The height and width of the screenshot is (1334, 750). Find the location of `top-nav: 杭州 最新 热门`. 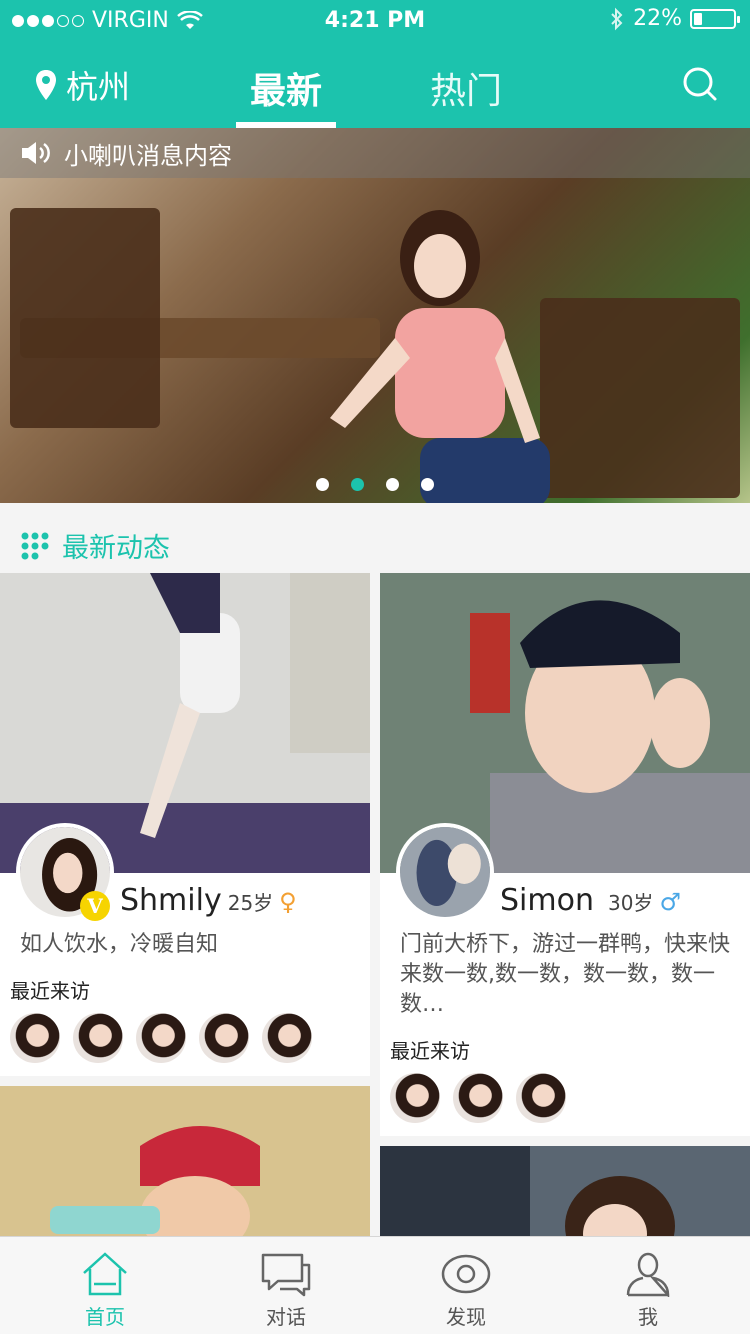

top-nav: 杭州 最新 热门 is located at coordinates (375, 84).